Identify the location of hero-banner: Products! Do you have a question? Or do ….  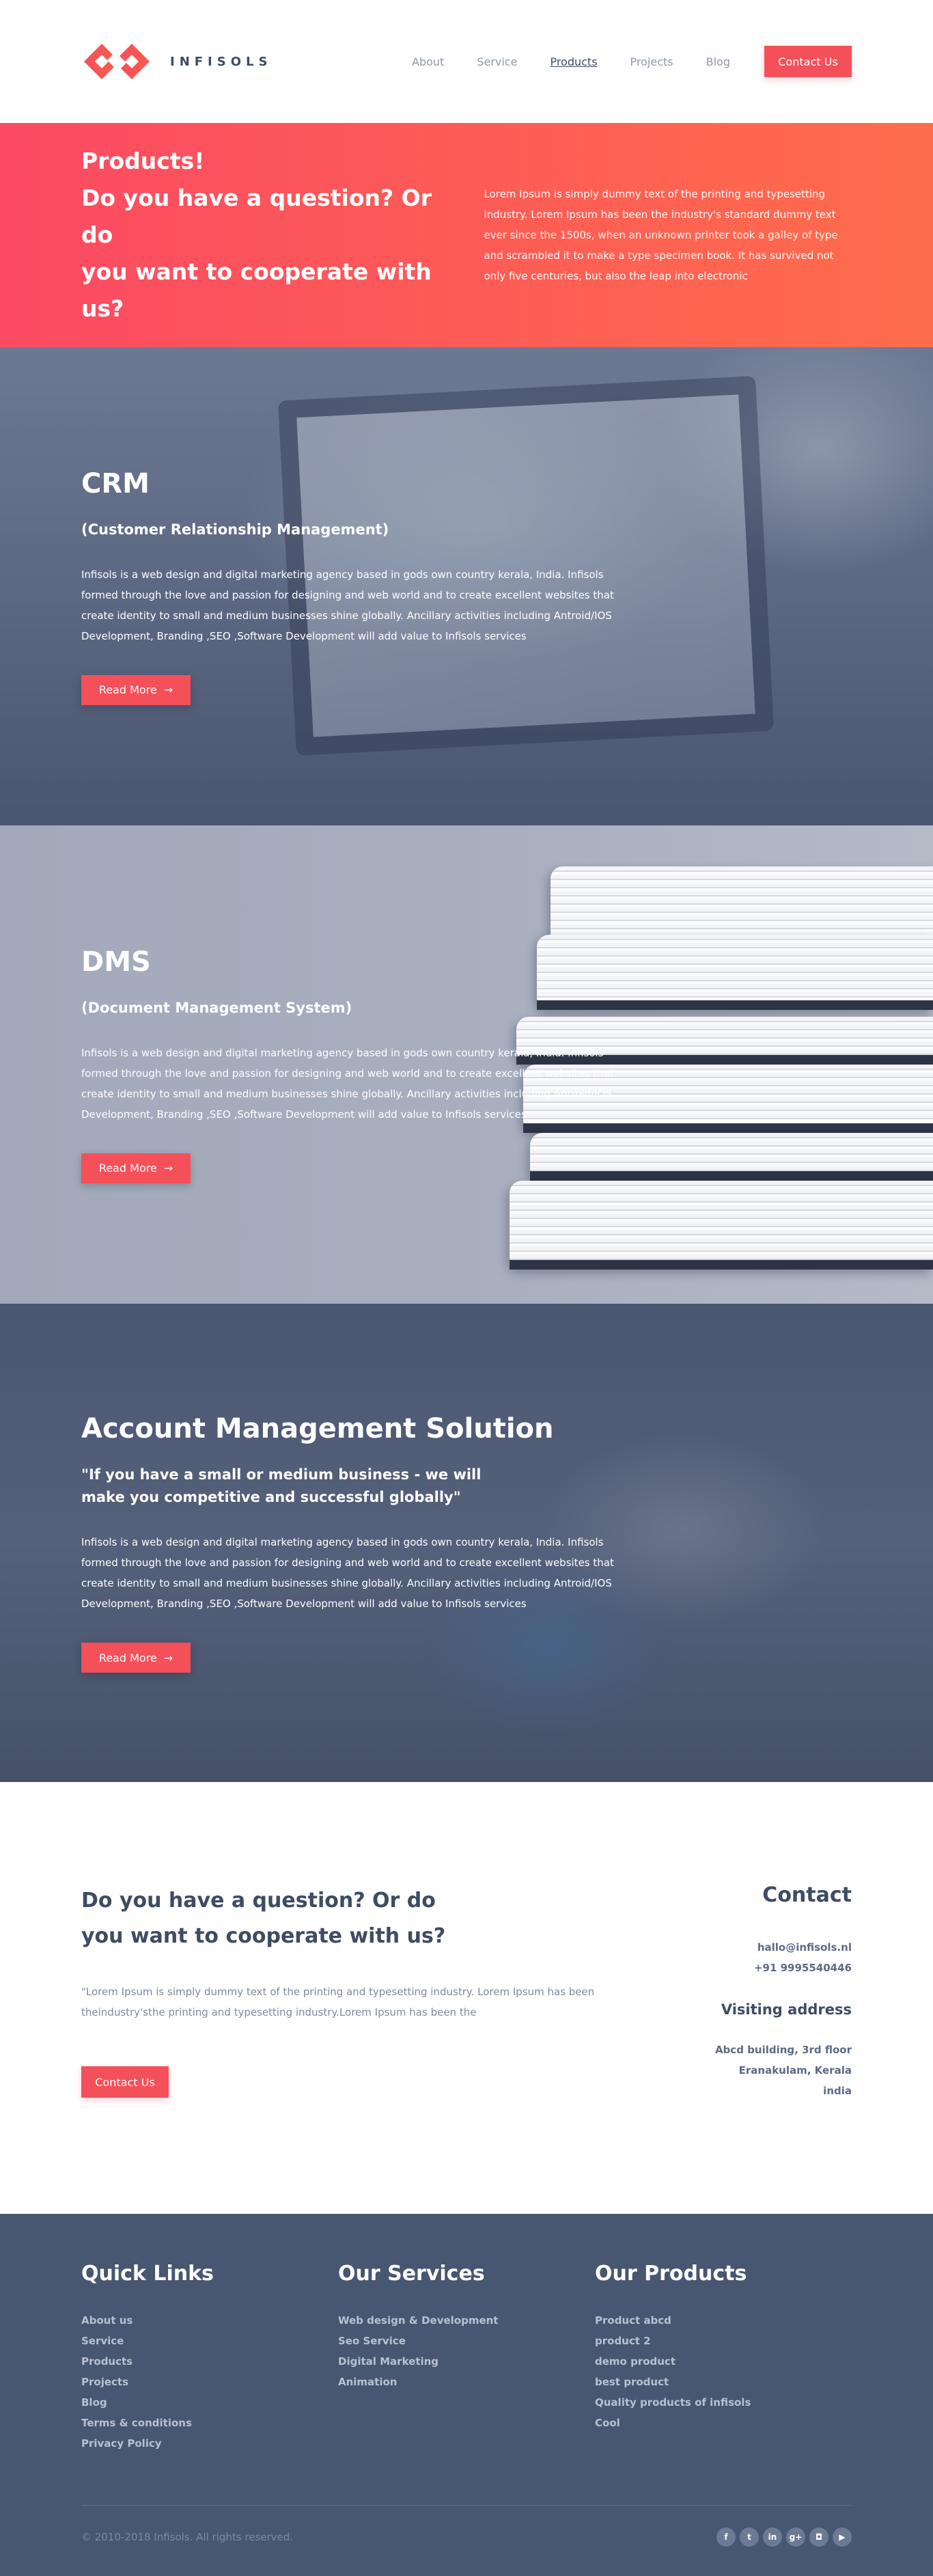
(466, 235).